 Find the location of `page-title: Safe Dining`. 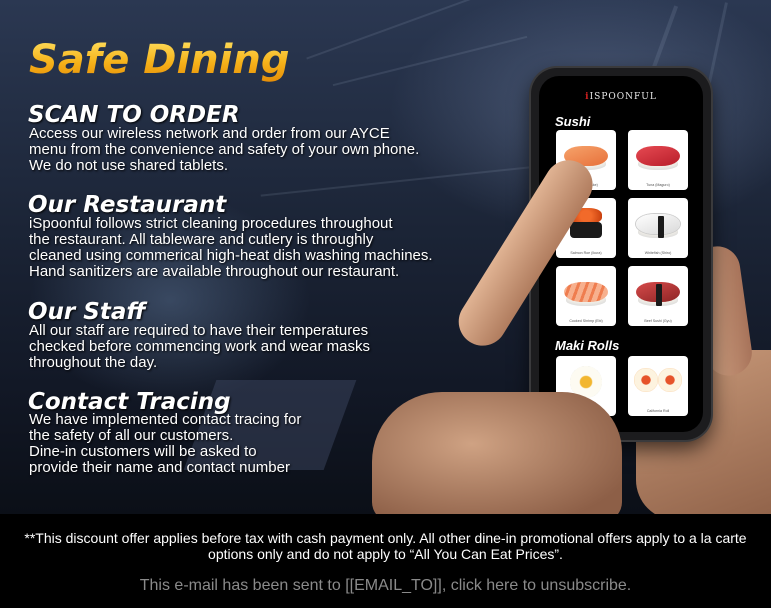

page-title: Safe Dining is located at coordinates (159, 60).